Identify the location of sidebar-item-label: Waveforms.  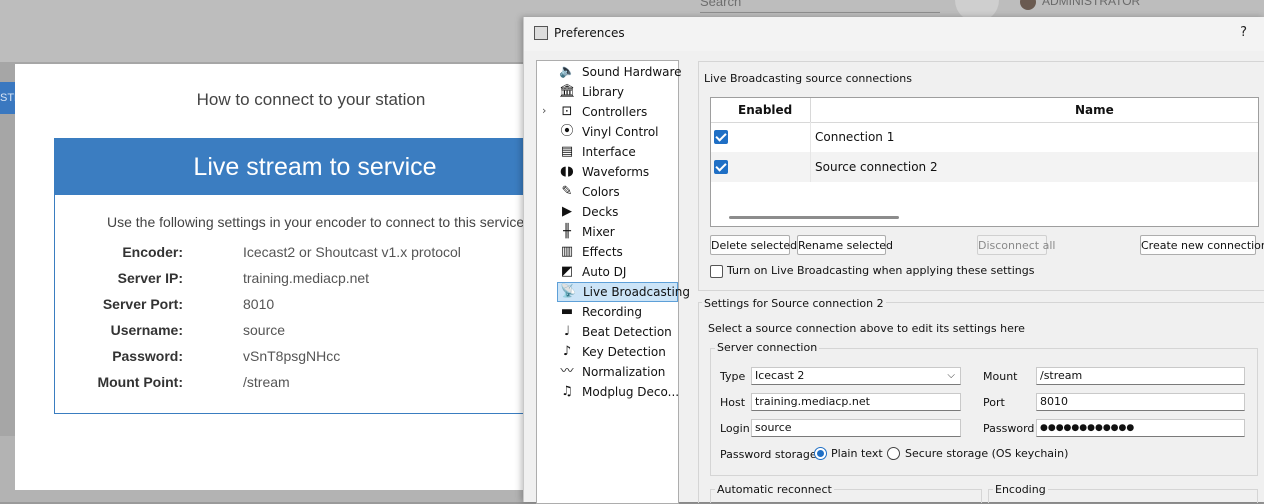
(616, 172).